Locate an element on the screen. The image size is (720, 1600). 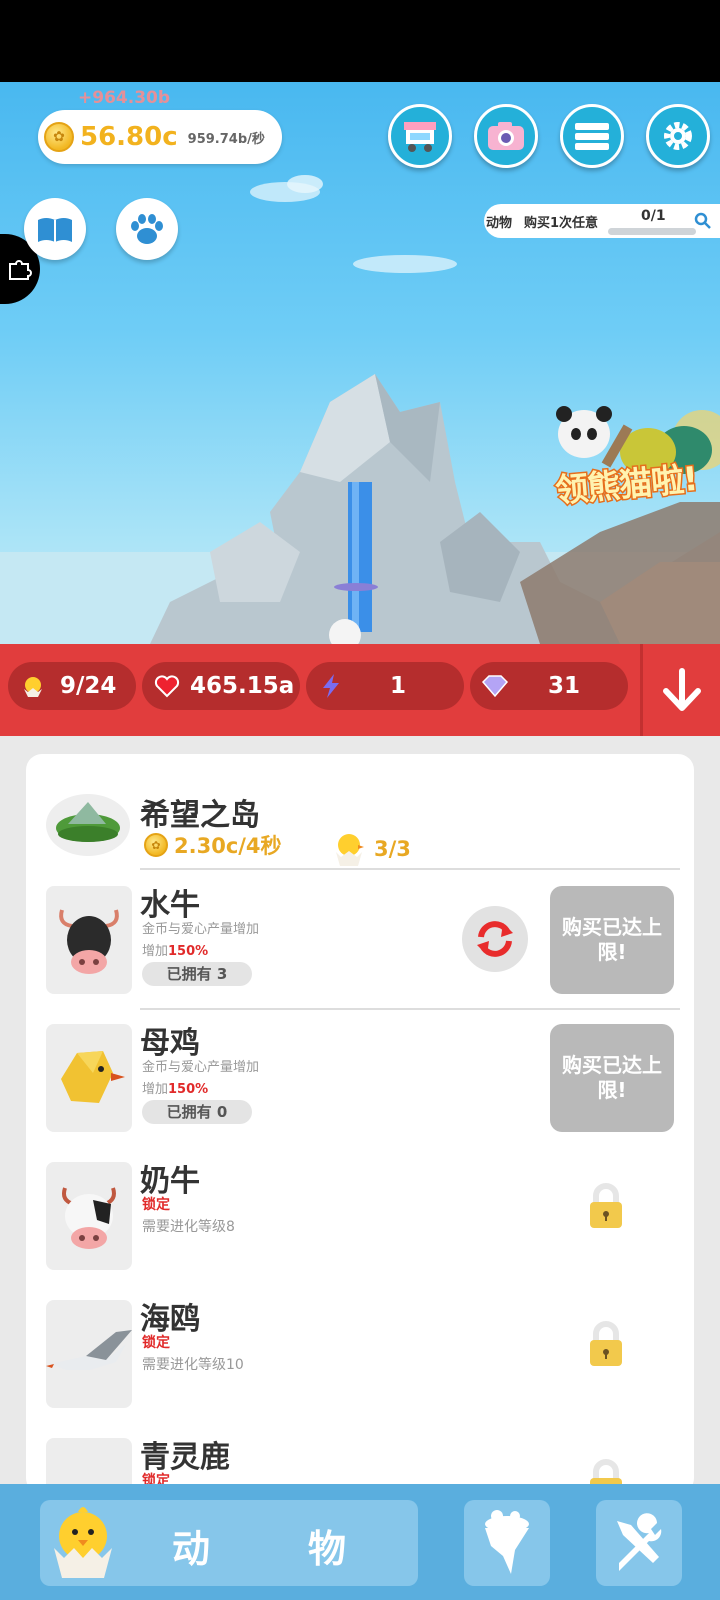
tools-icon is located at coordinates (639, 1542).